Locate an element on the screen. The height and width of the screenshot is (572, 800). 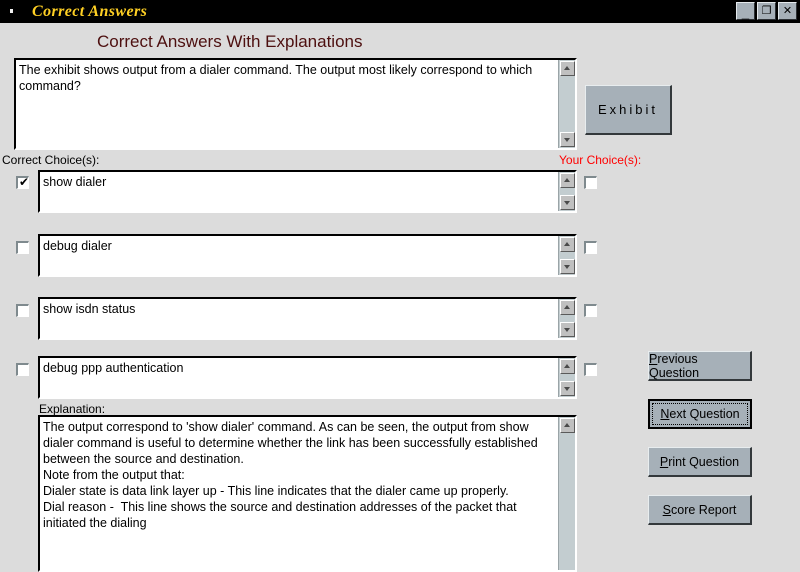
print-question-rest: rint Question is located at coordinates (704, 461).